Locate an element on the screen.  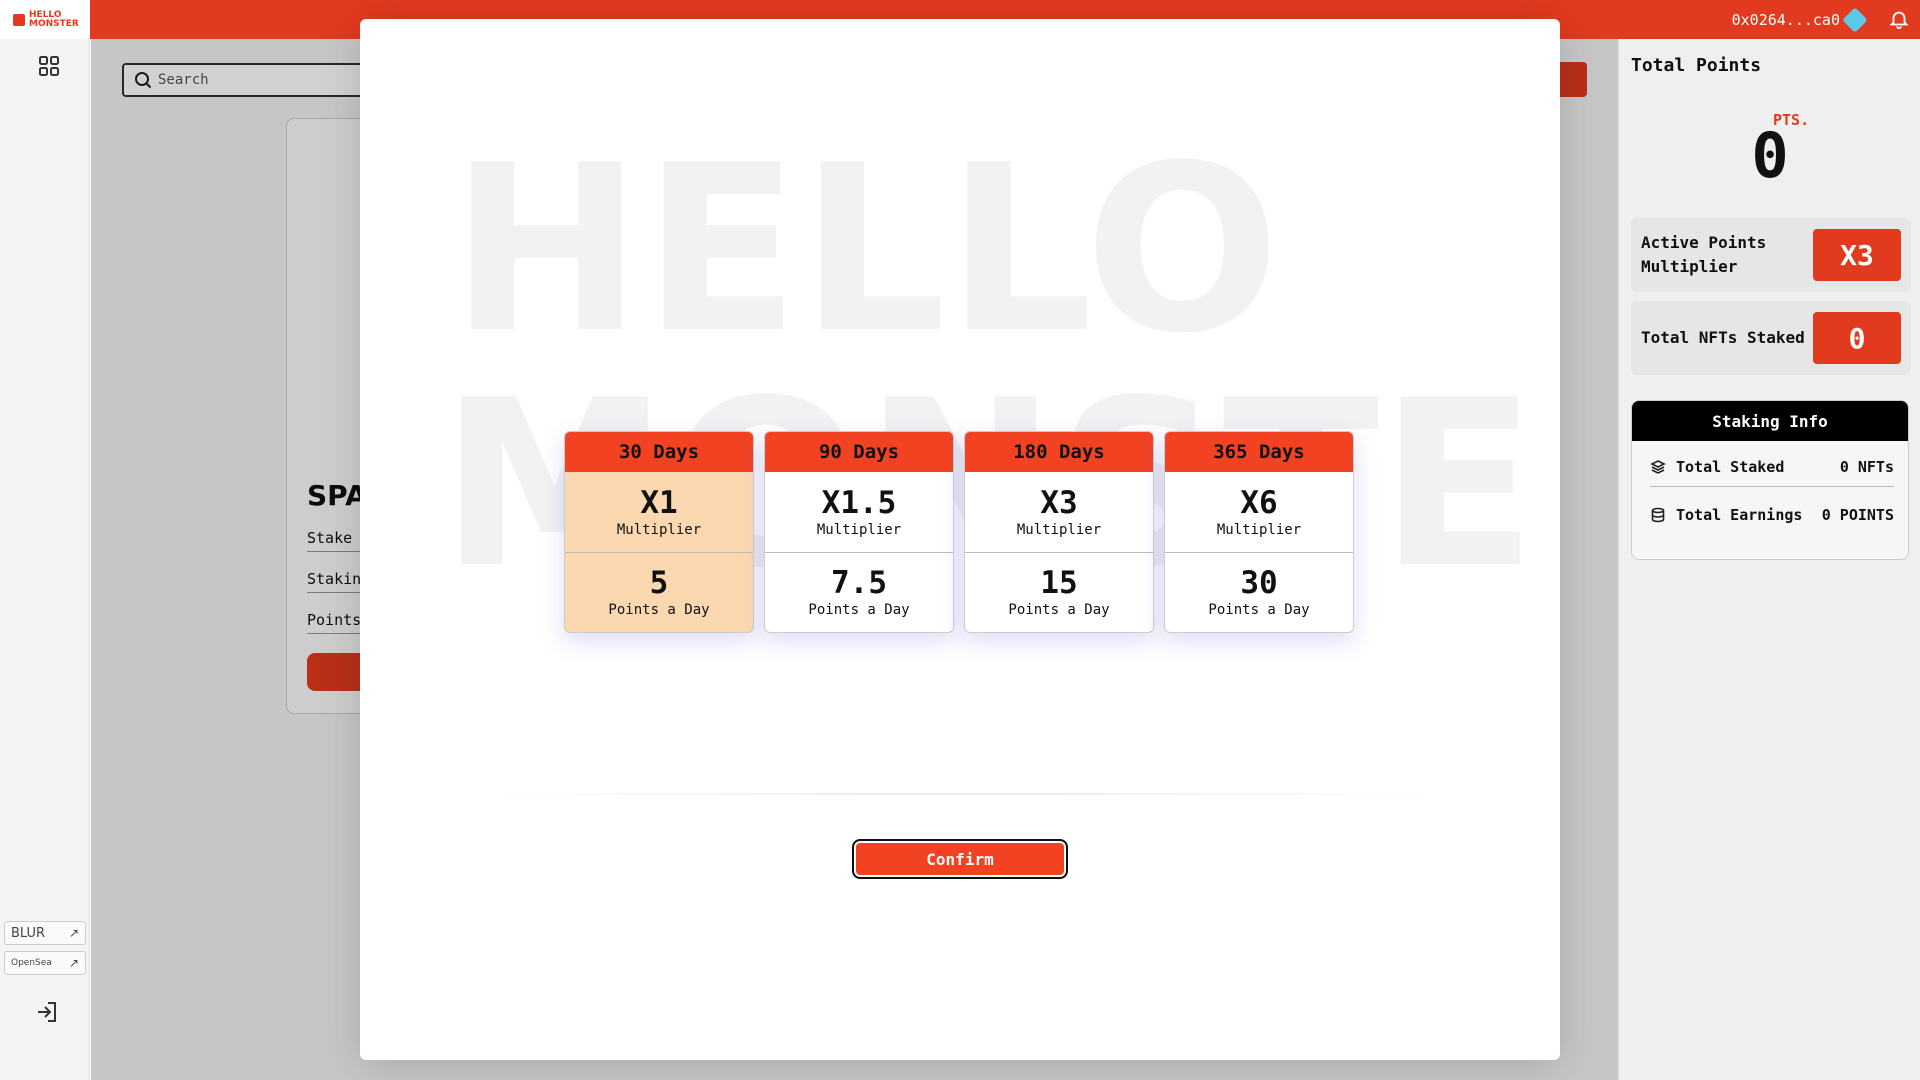
total-earnings-row: Total Earnings 0 POINTS is located at coordinates (1772, 515).